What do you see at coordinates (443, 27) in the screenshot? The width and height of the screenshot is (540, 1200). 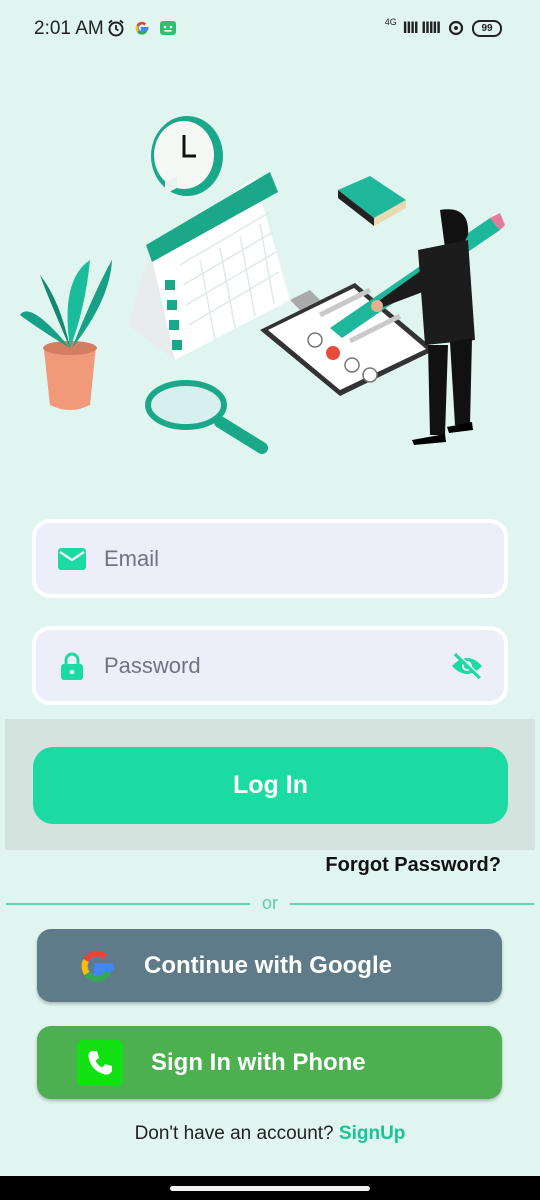 I see `status-right: 4G IIII IIIII 99` at bounding box center [443, 27].